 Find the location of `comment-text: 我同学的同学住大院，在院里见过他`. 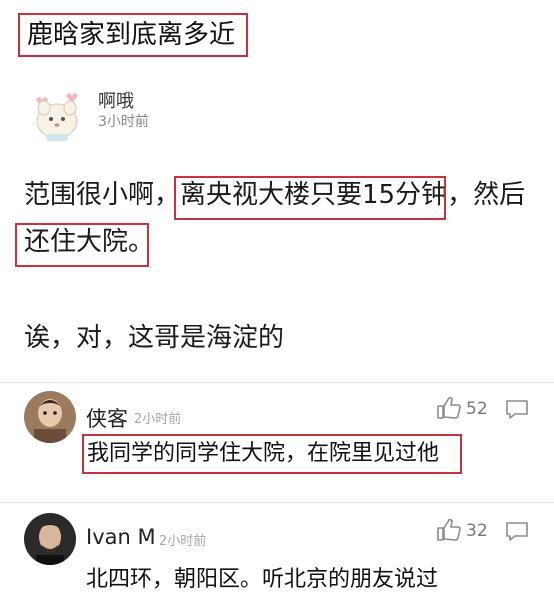

comment-text: 我同学的同学住大院，在院里见过他 is located at coordinates (263, 453).